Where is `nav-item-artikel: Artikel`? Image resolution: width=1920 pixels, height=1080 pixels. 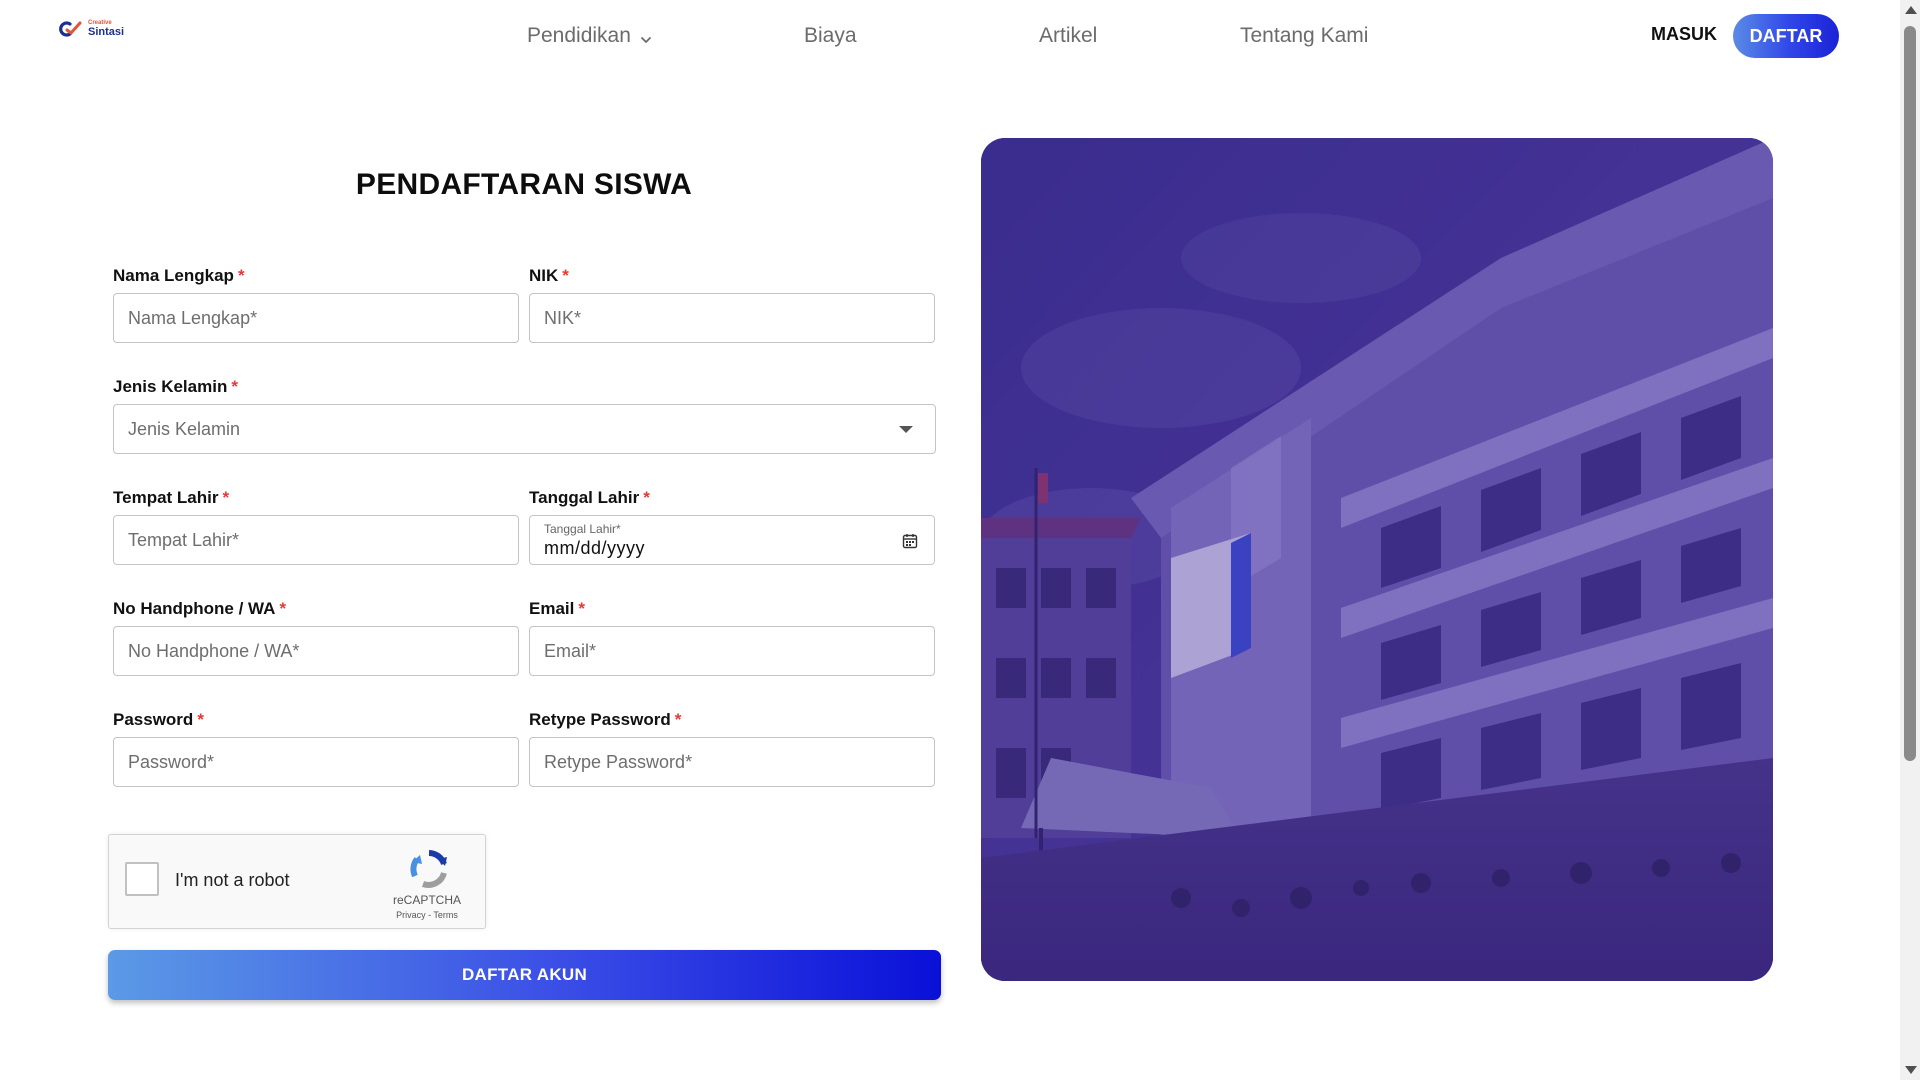
nav-item-artikel: Artikel is located at coordinates (1068, 36).